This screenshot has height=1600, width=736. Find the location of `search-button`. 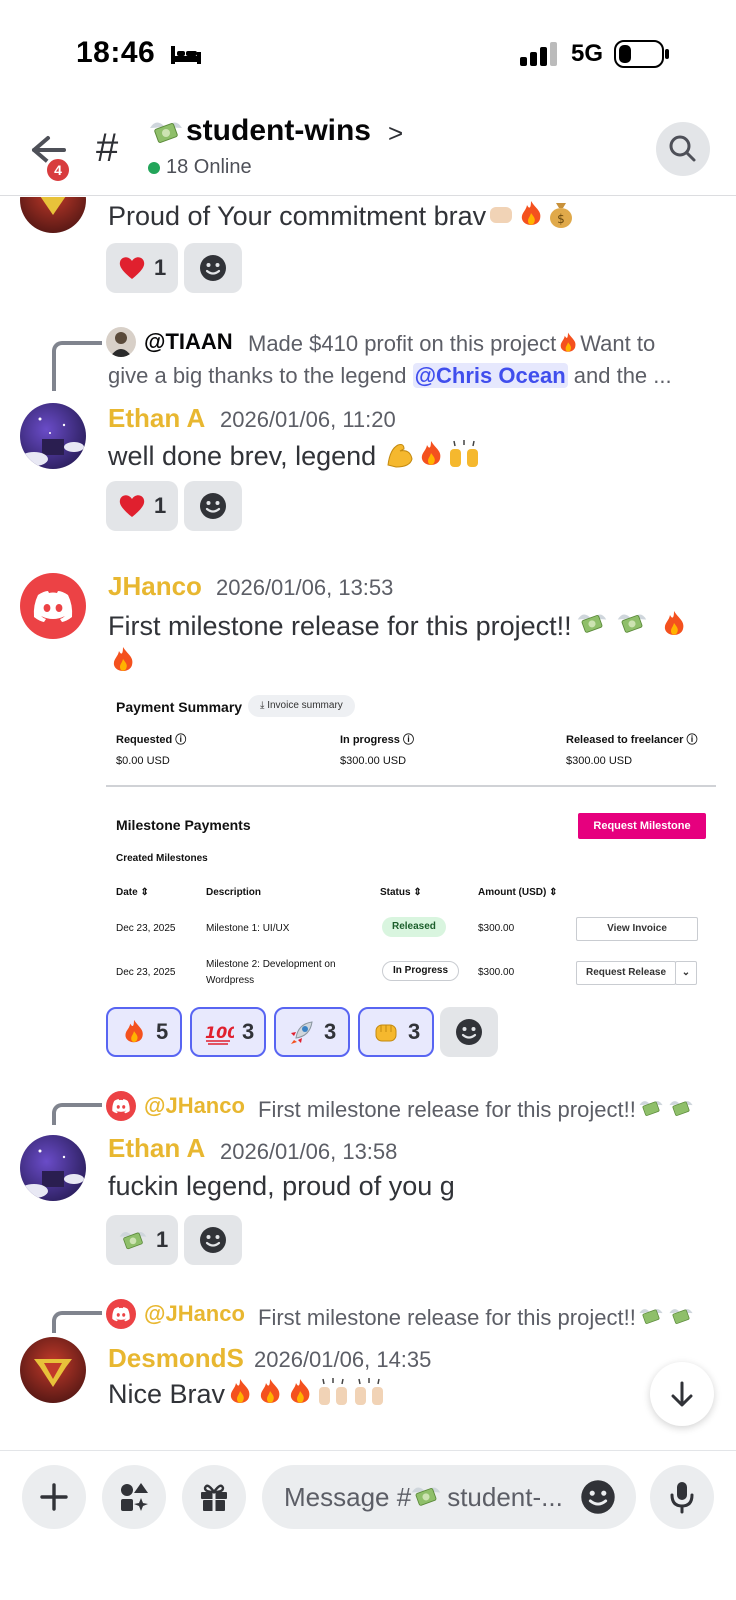

search-button is located at coordinates (683, 149).